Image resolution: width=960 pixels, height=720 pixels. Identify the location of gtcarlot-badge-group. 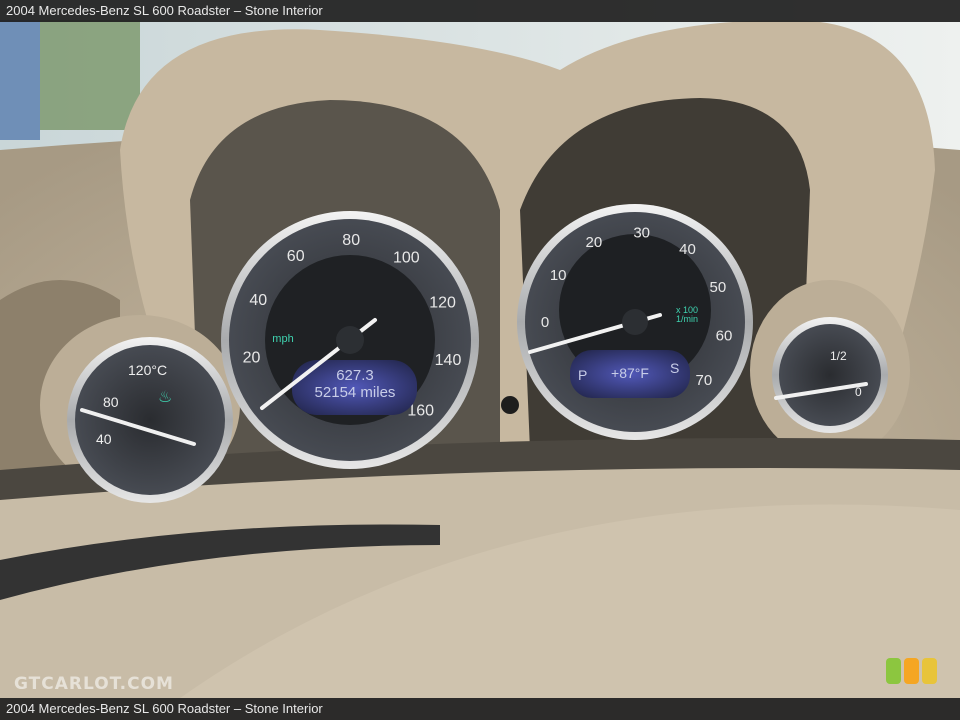
(911, 671).